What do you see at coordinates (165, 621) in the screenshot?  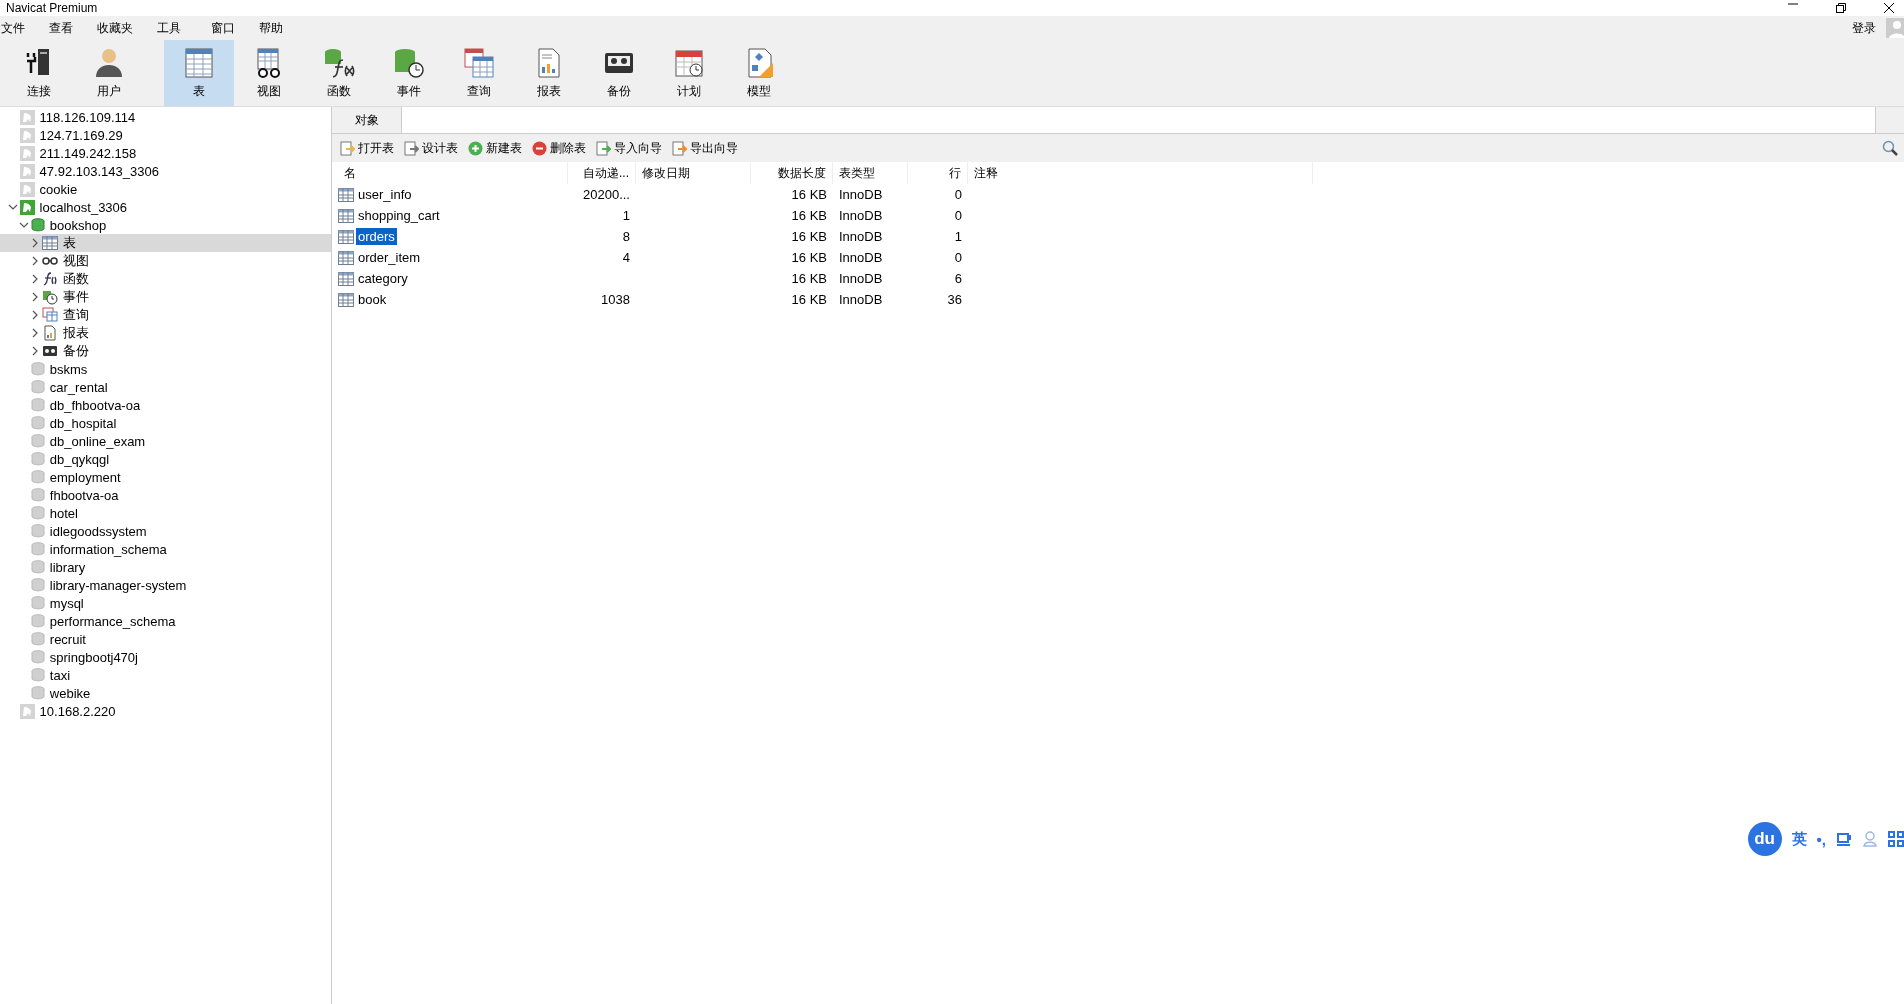 I see `tree-item: performance_schema` at bounding box center [165, 621].